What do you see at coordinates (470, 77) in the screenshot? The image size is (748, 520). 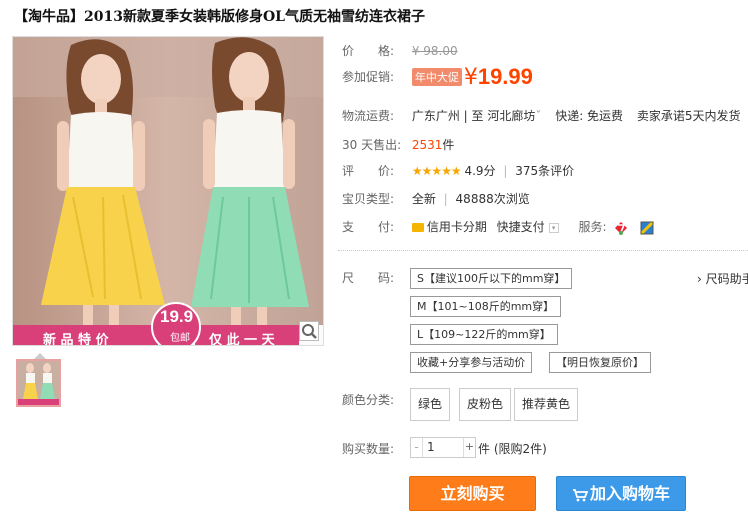 I see `promo-currency: ¥` at bounding box center [470, 77].